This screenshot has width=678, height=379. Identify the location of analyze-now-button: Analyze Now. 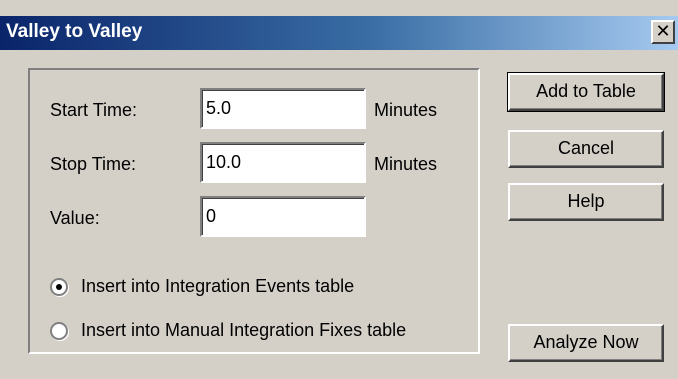
(586, 343).